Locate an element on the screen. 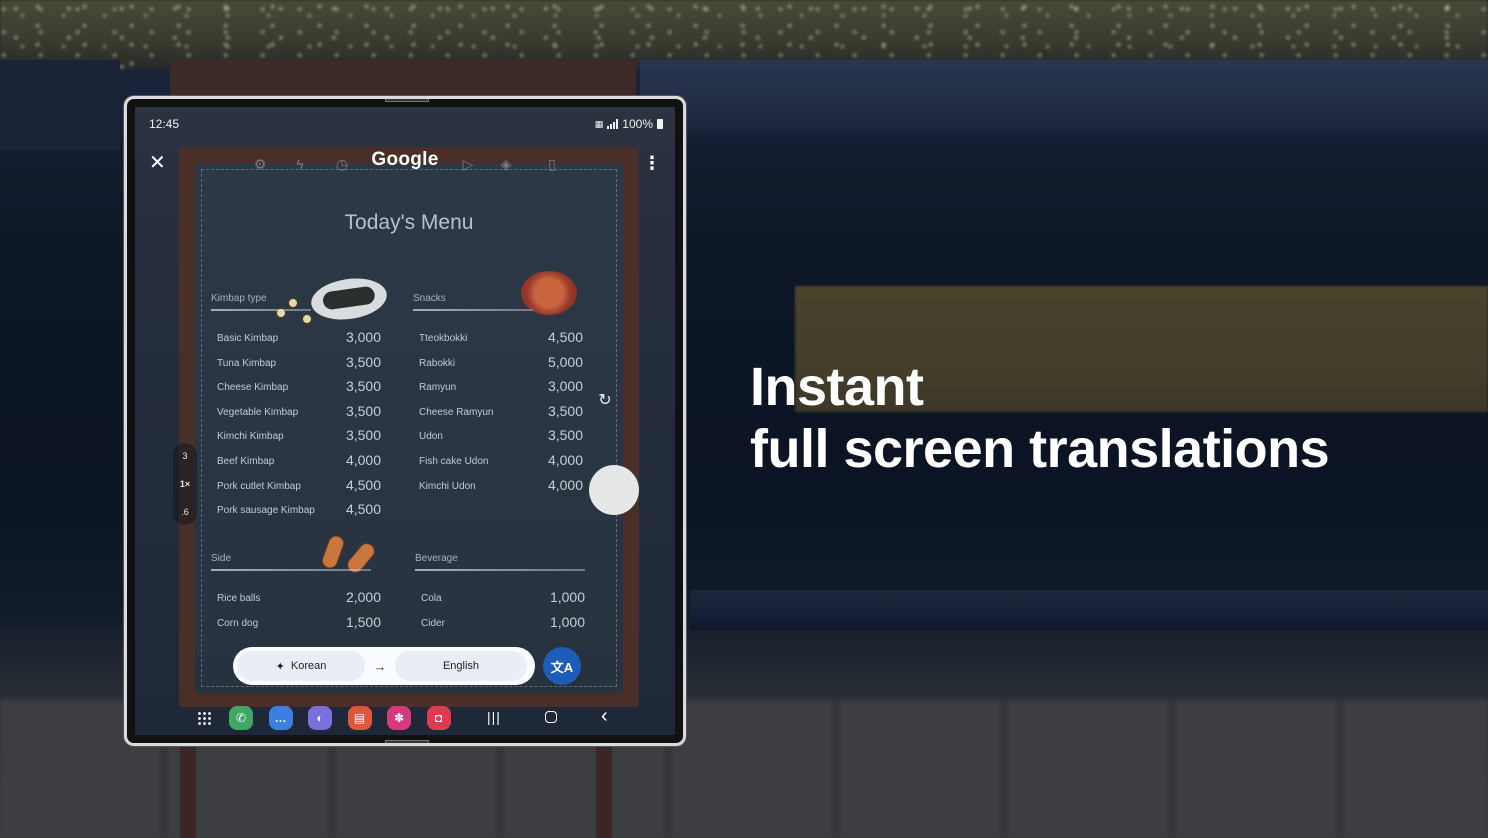  status-bar: 12:45 ▦ 100% is located at coordinates (405, 122).